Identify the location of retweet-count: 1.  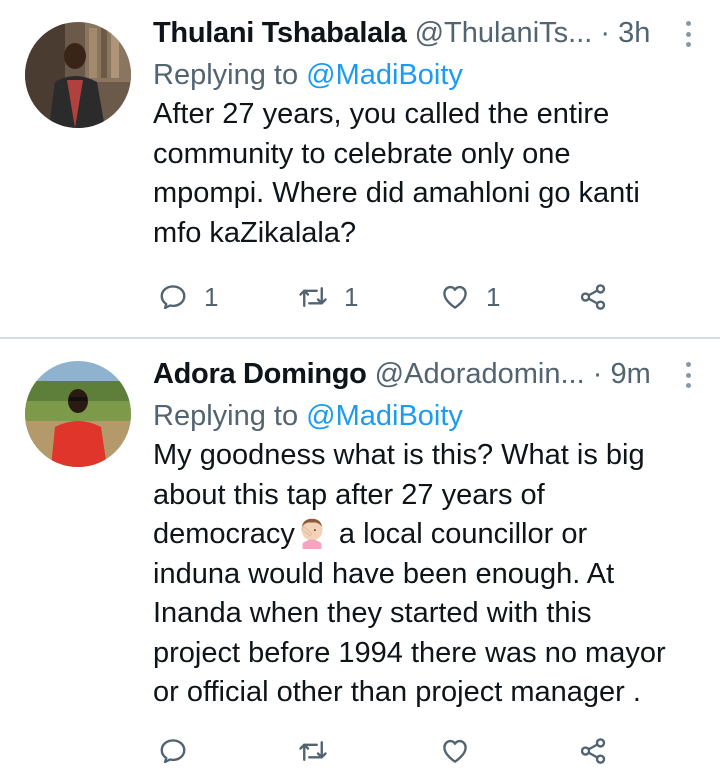
(351, 296).